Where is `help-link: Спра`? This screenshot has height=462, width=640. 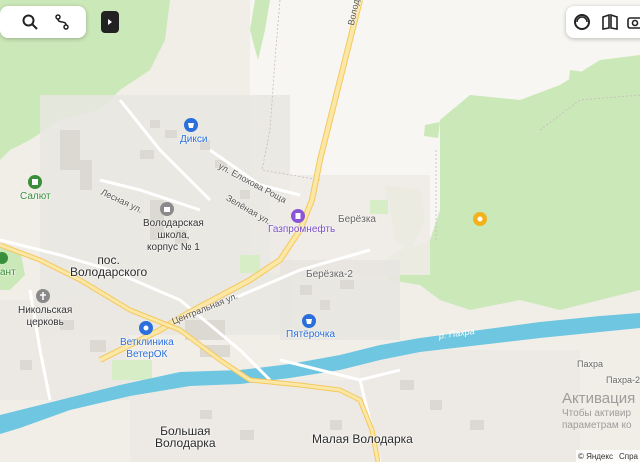
help-link: Спра is located at coordinates (628, 456).